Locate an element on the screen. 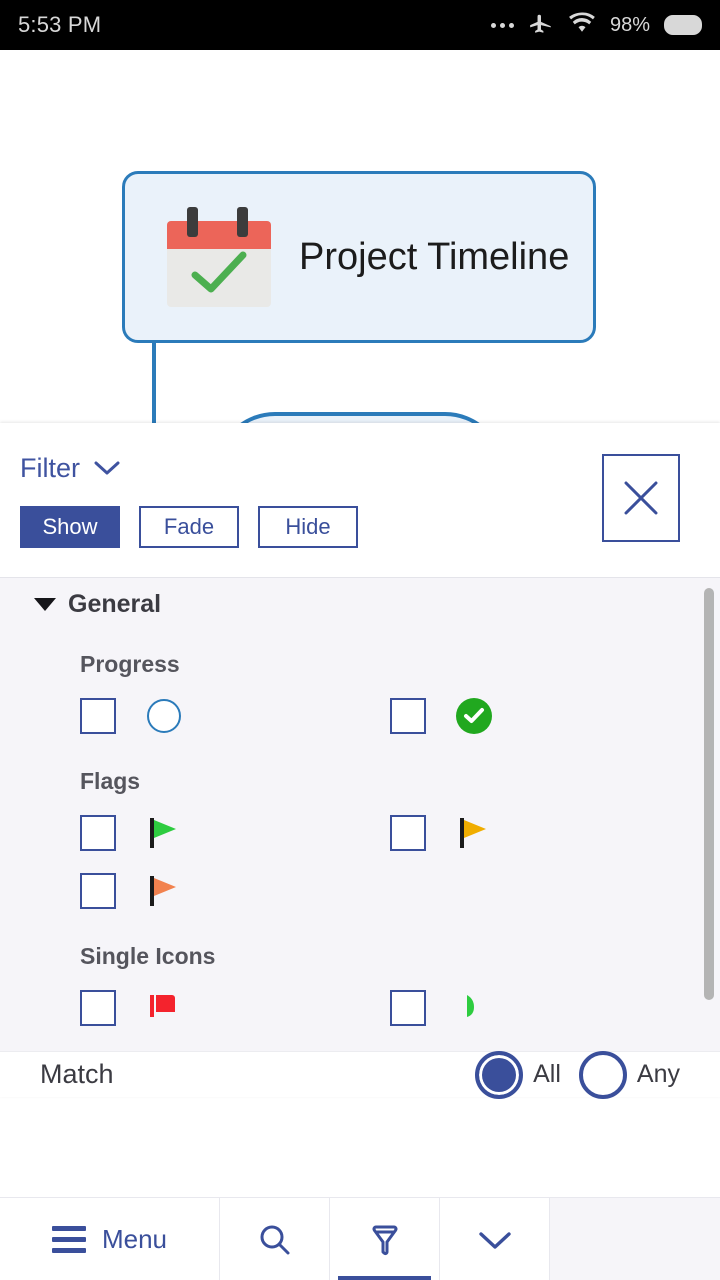 This screenshot has width=720, height=1280. filter-option-flag-yellow is located at coordinates (545, 833).